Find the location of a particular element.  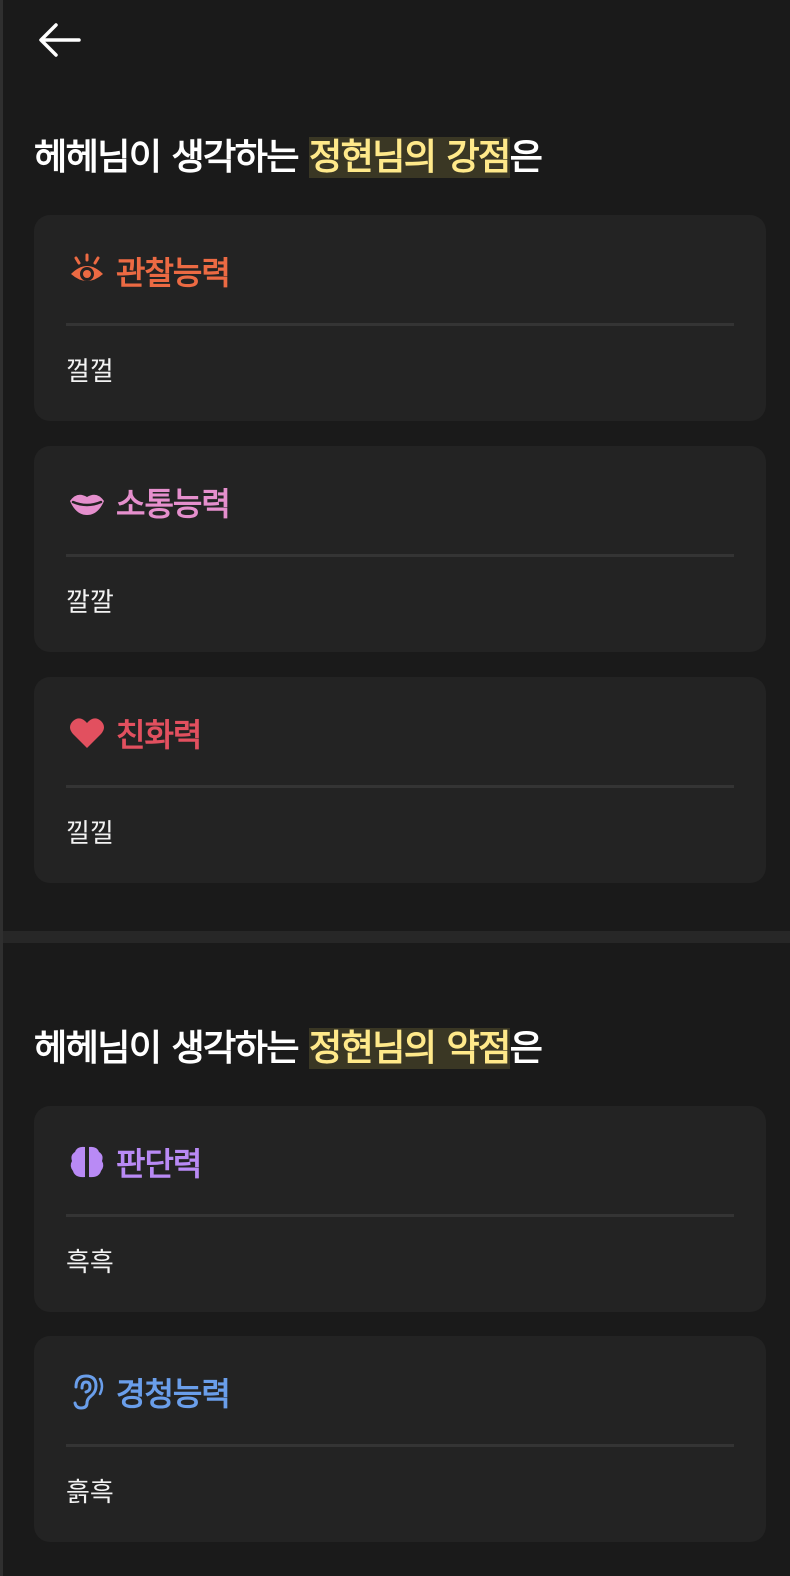

card-text: 흑흑 is located at coordinates (90, 1263).